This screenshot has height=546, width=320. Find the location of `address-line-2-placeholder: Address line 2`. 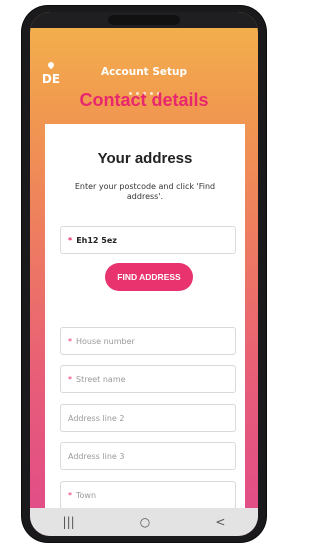

address-line-2-placeholder: Address line 2 is located at coordinates (96, 418).